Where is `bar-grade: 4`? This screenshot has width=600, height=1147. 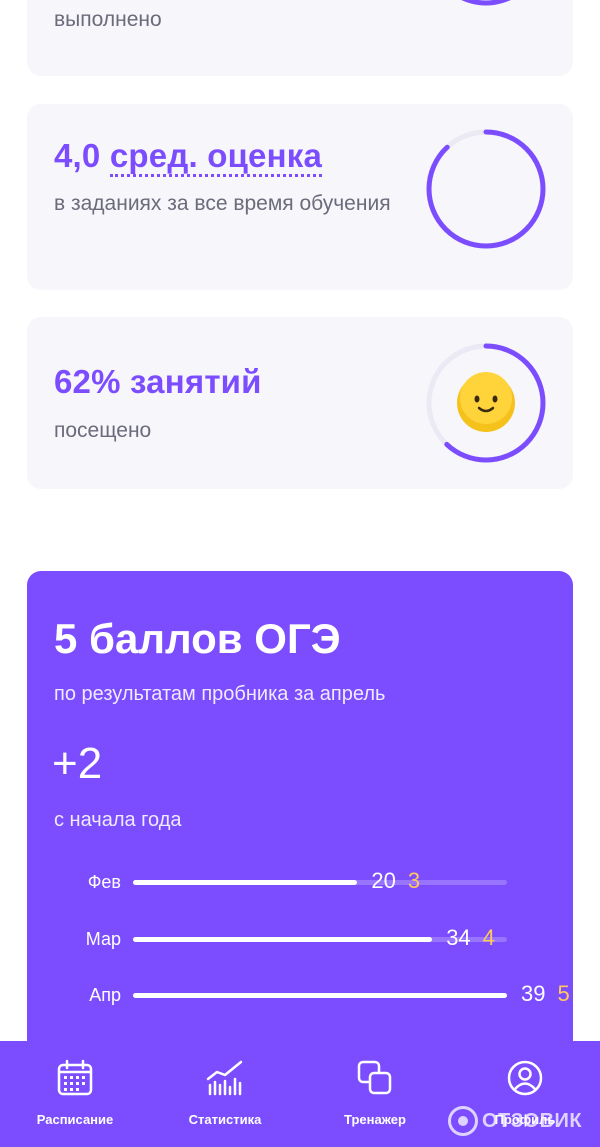 bar-grade: 4 is located at coordinates (488, 937).